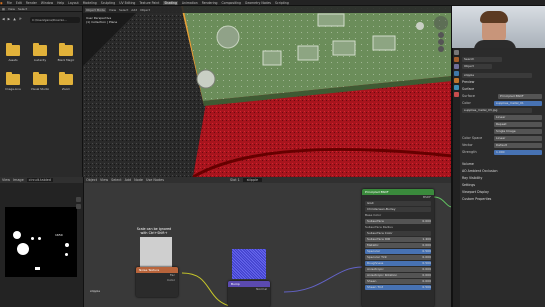 The height and width of the screenshot is (307, 545). What do you see at coordinates (14, 19) in the screenshot?
I see `parent-folder-icon: ▲` at bounding box center [14, 19].